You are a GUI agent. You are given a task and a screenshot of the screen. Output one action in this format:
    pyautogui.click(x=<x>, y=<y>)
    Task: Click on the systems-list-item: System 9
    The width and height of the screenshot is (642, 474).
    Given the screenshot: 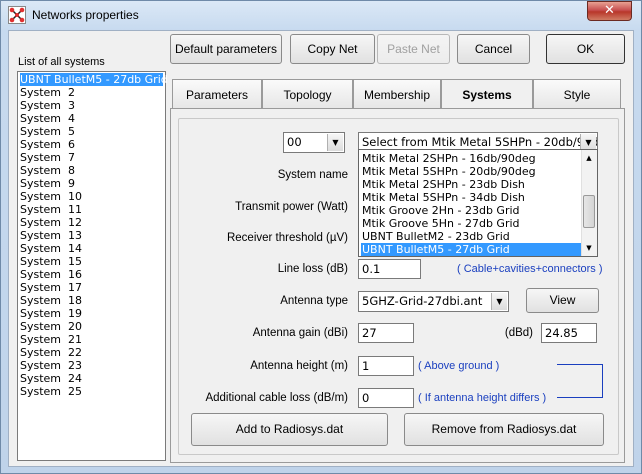 What is the action you would take?
    pyautogui.click(x=47, y=183)
    